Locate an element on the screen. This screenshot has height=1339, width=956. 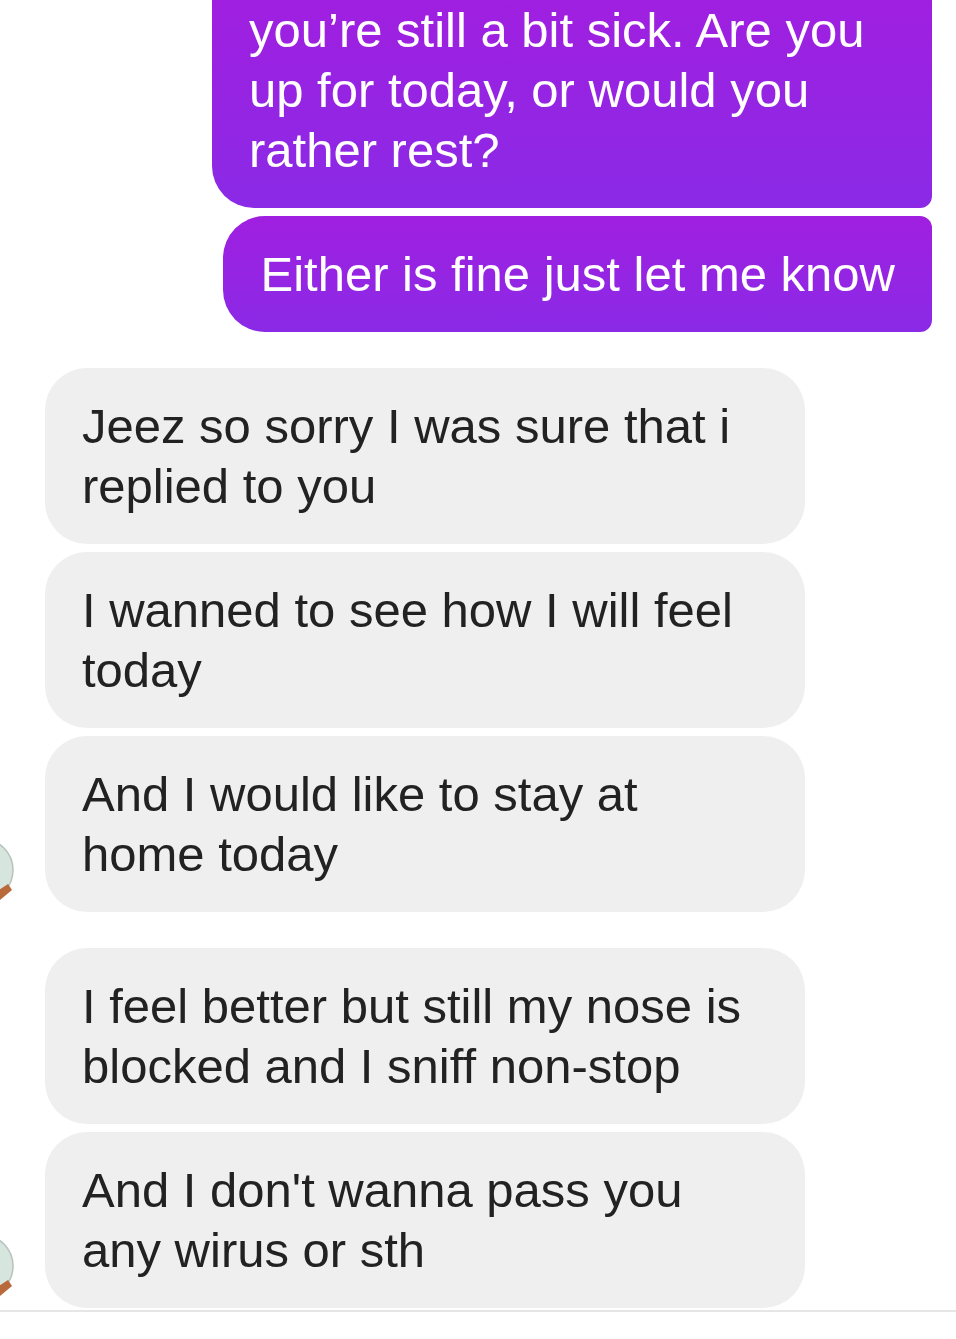
message-bubble: And I don't wanna pass you any wirus or sth is located at coordinates (425, 1220).